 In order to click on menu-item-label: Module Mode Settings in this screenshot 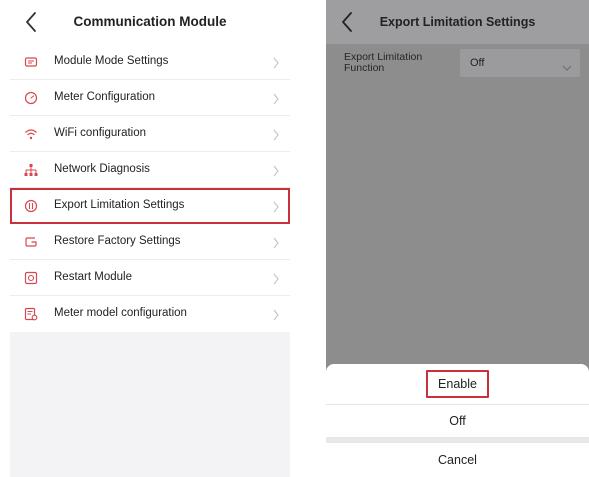, I will do `click(111, 61)`.